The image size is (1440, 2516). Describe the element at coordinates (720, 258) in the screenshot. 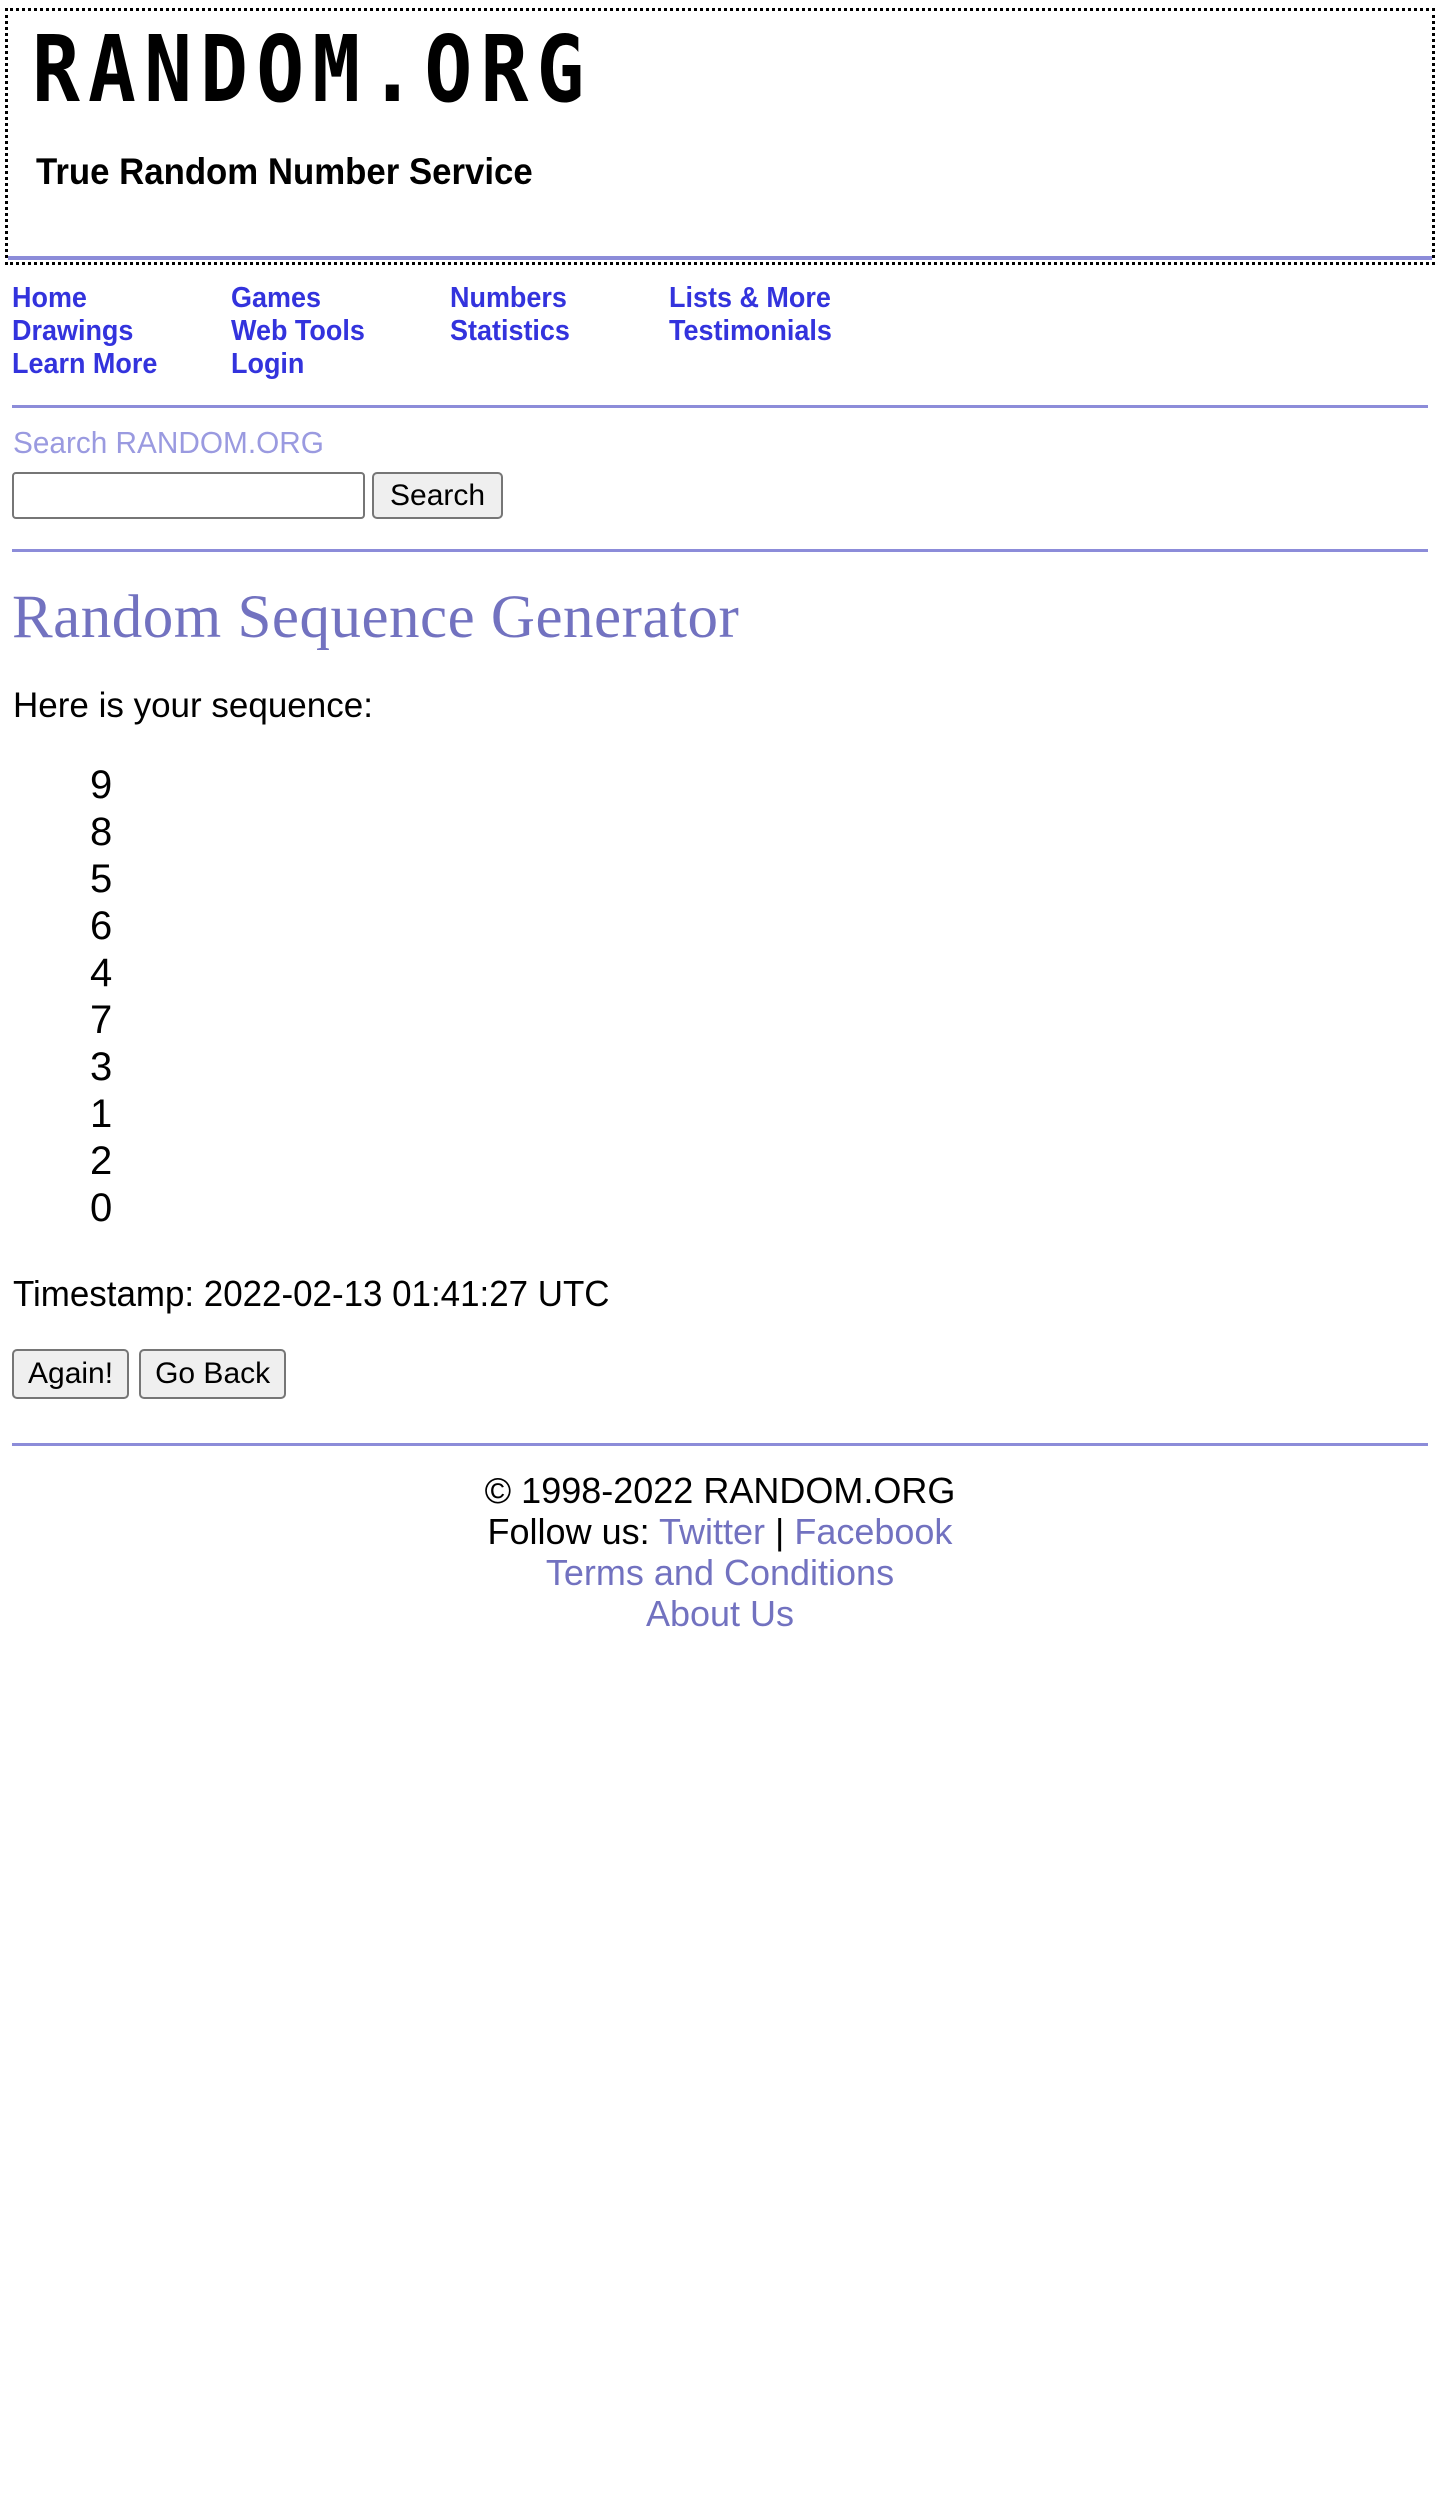

I see `header-accent-rule` at that location.